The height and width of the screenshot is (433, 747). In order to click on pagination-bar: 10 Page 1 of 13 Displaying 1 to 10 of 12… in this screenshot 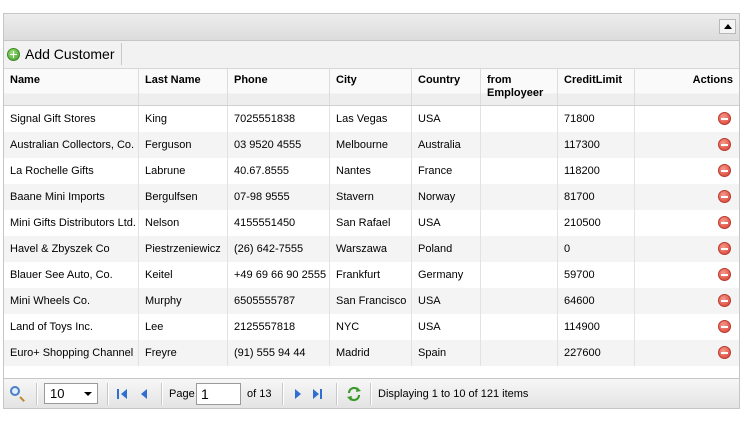, I will do `click(371, 393)`.